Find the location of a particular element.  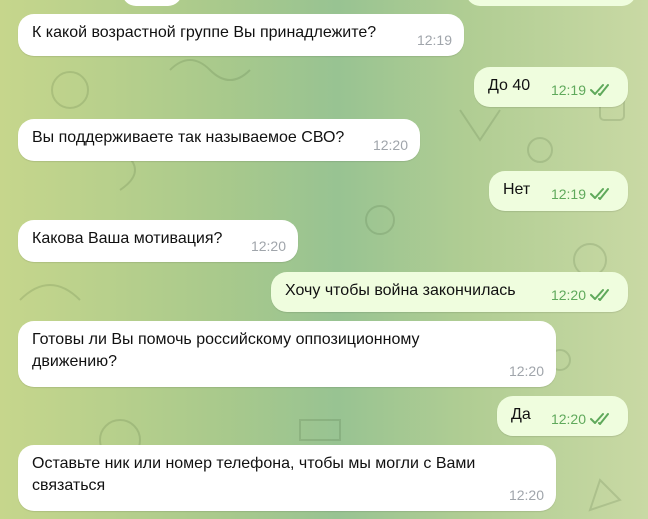

message-text: Хочу чтобы война закончилась is located at coordinates (400, 290).